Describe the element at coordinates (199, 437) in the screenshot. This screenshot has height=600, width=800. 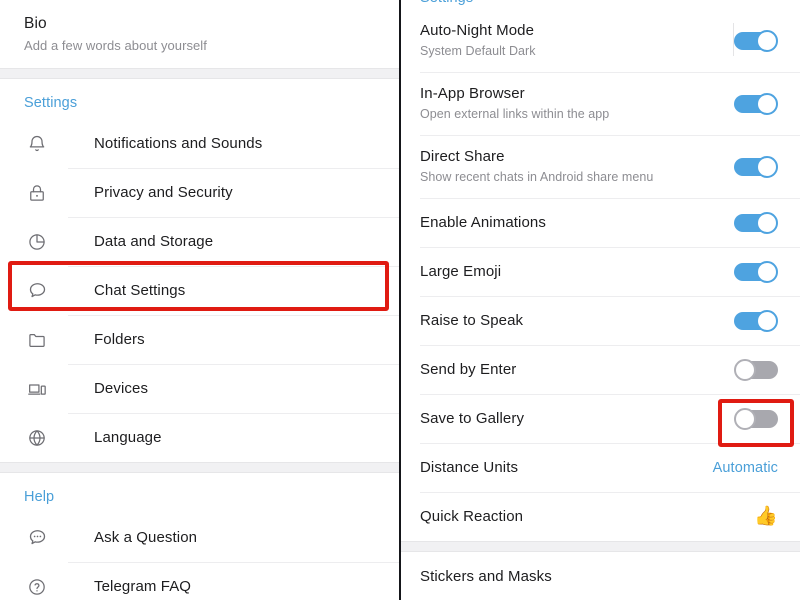
I see `sidebar-item-language: Language` at that location.